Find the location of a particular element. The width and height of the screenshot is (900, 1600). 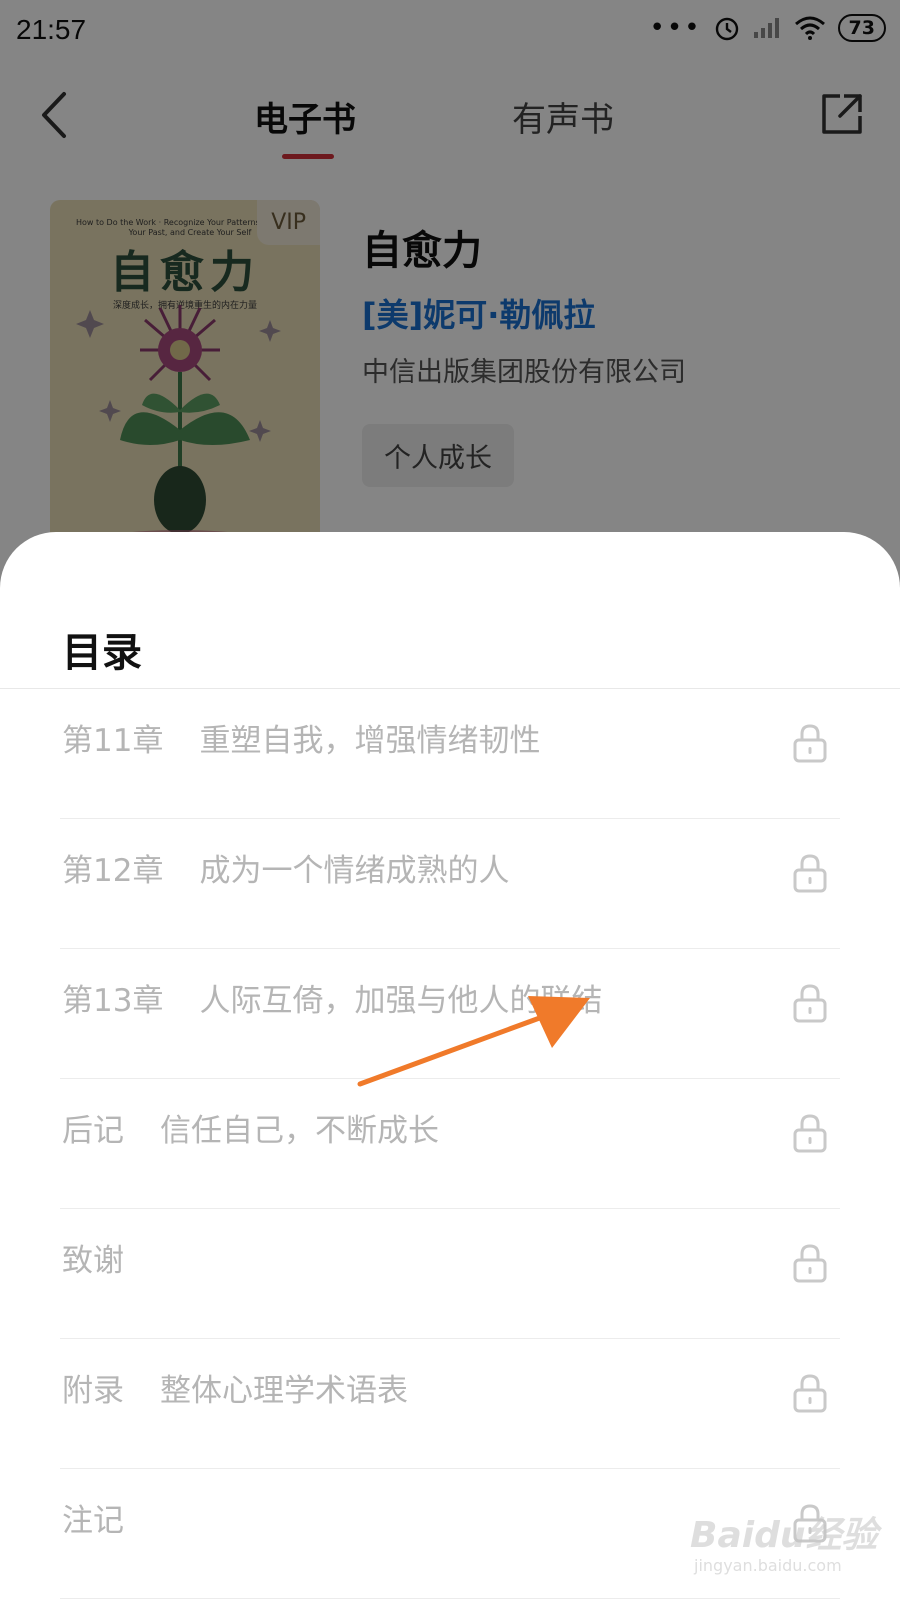

toc-chapter-number: 第11章 is located at coordinates (113, 741).